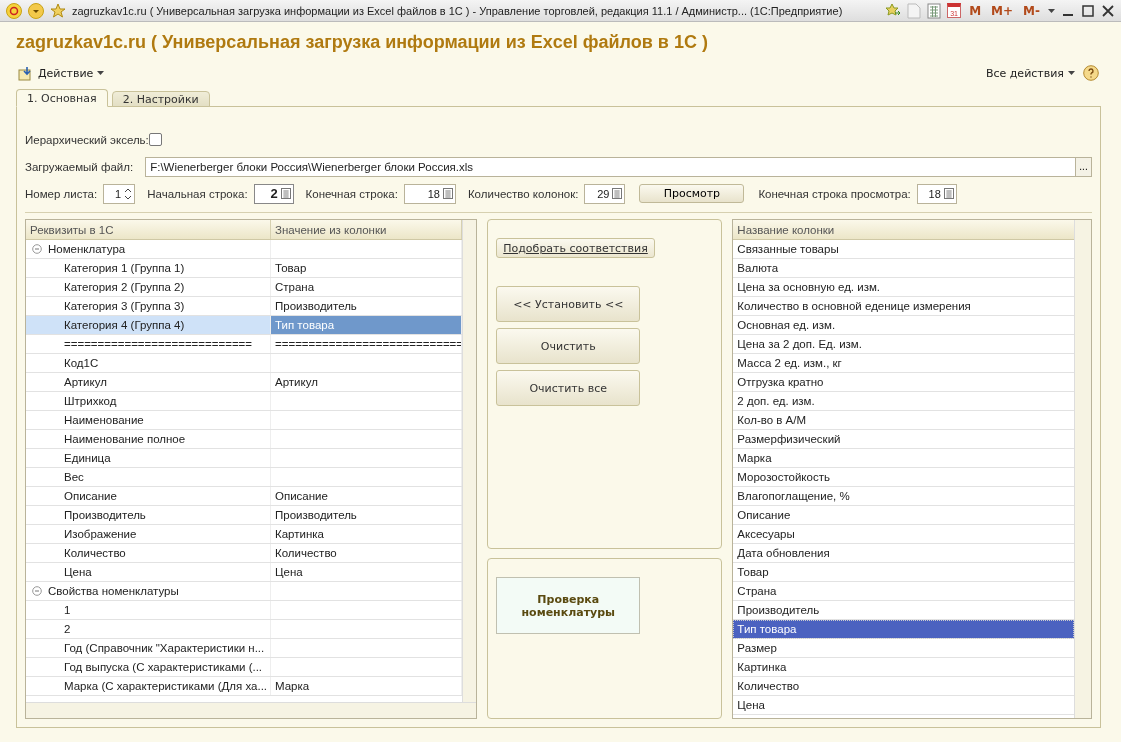 Image resolution: width=1121 pixels, height=742 pixels. I want to click on tab: 2. Настройки, so click(160, 99).